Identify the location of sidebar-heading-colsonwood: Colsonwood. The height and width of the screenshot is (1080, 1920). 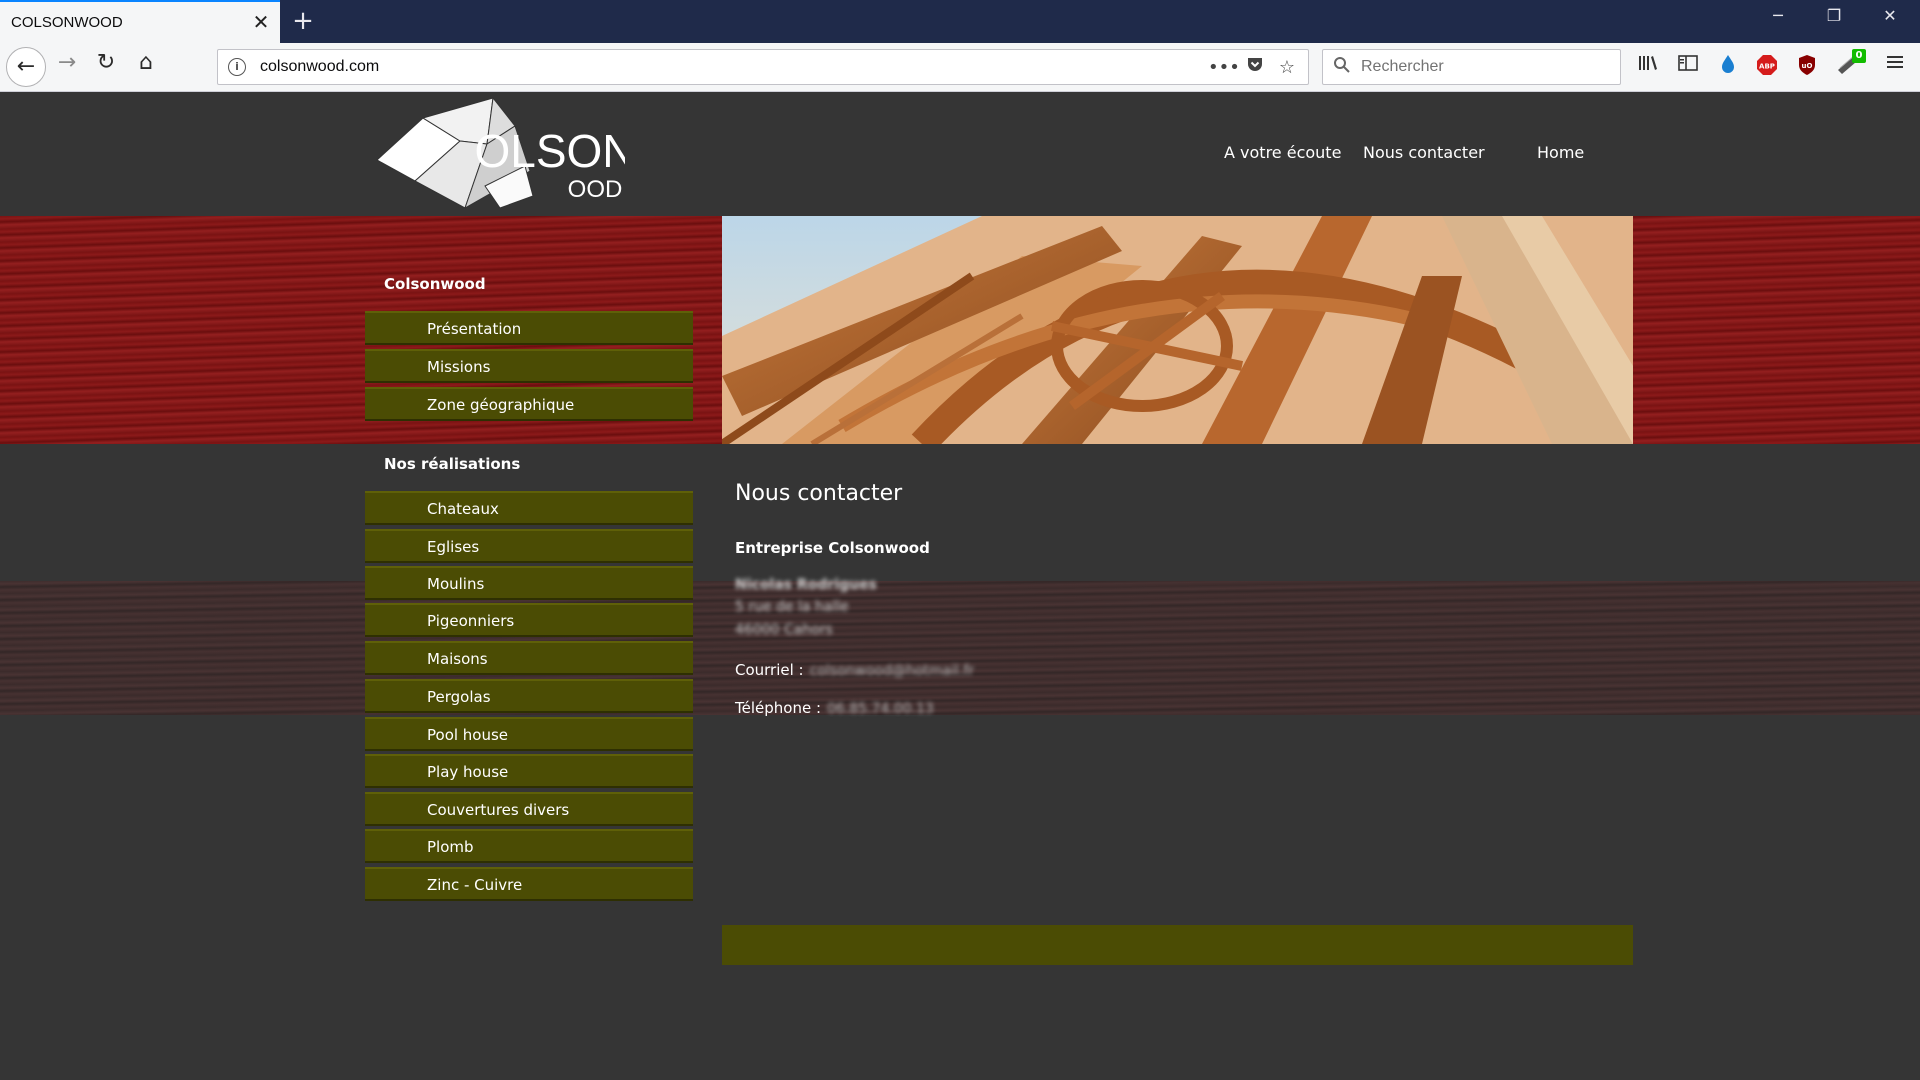
(435, 284).